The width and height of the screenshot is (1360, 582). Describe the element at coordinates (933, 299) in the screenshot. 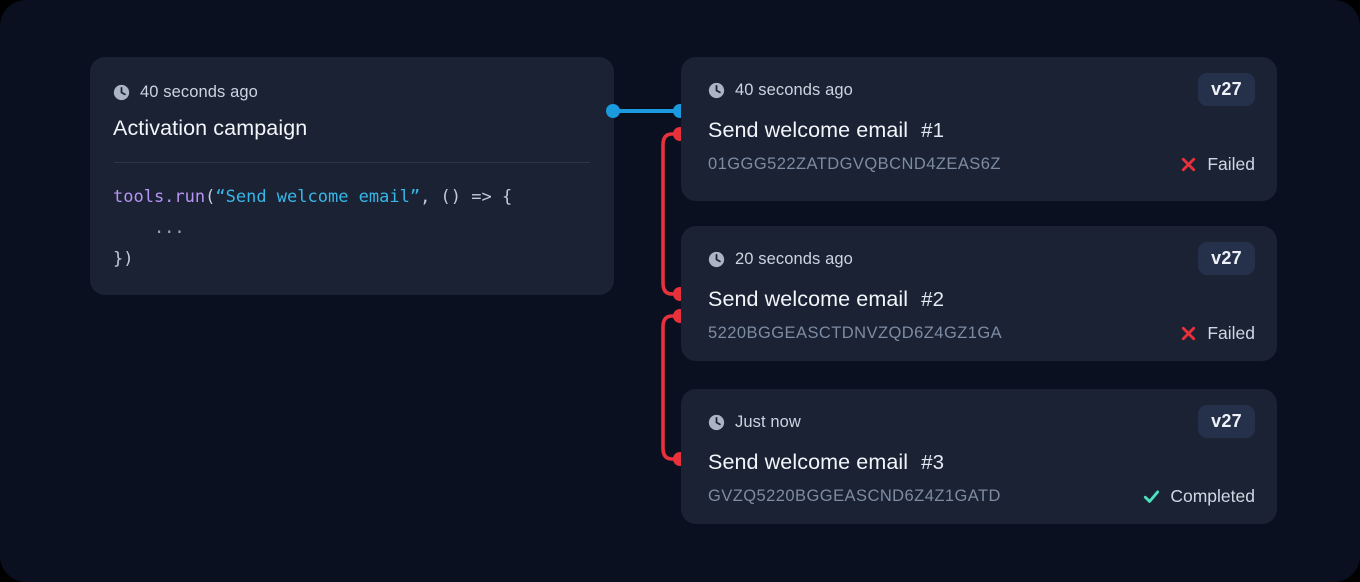

I see `run-index: #2` at that location.